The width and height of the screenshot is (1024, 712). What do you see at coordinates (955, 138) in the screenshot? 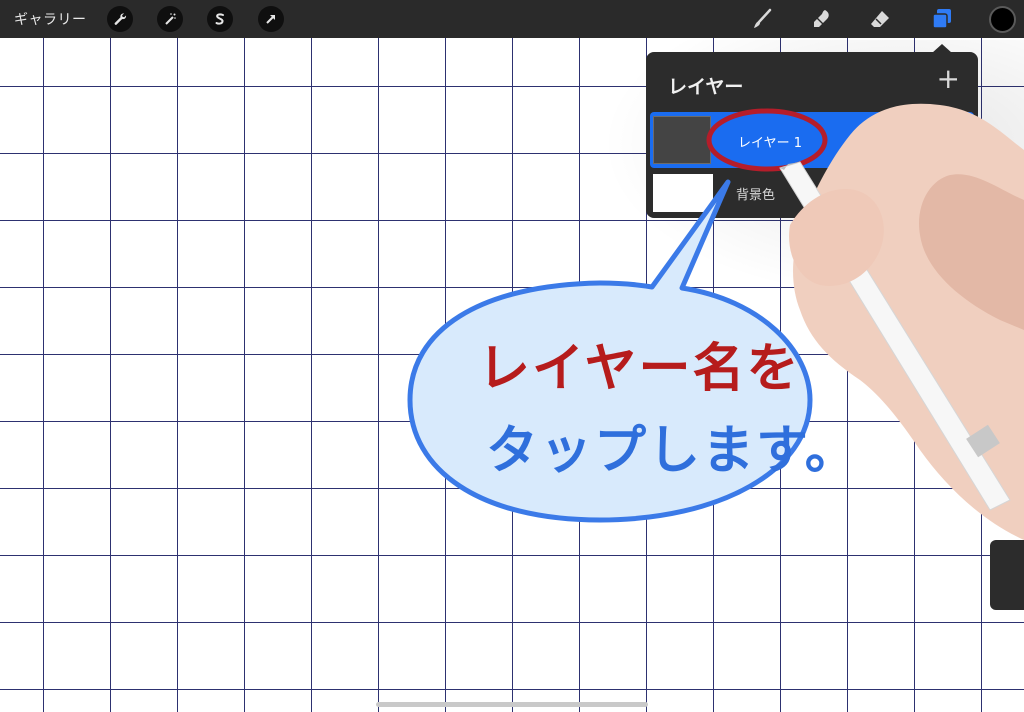
I see `layer-visibility-checkbox: ✓` at bounding box center [955, 138].